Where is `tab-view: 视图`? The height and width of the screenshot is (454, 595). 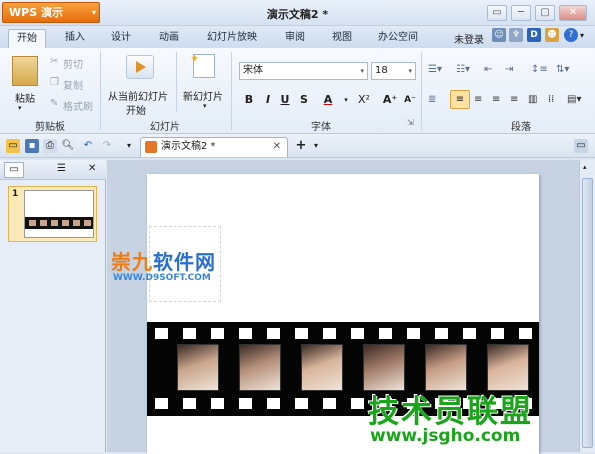
tab-view: 视图 is located at coordinates (342, 38).